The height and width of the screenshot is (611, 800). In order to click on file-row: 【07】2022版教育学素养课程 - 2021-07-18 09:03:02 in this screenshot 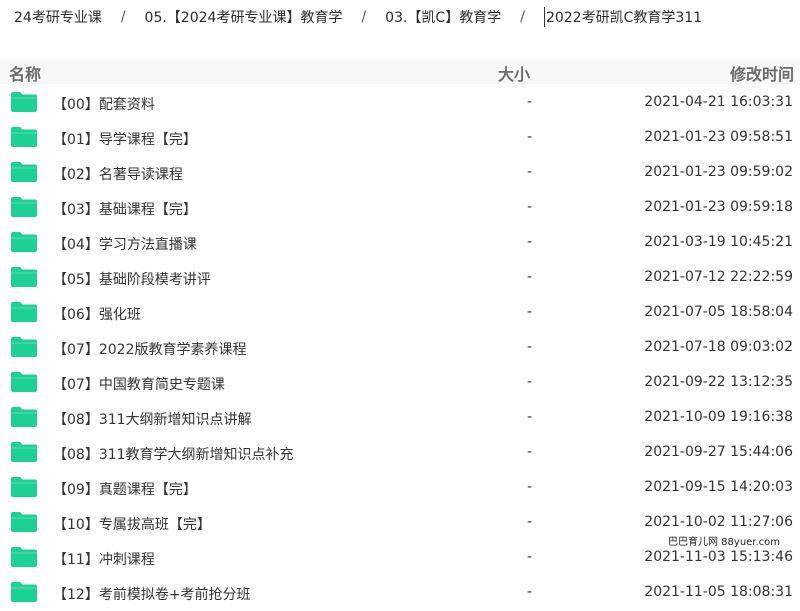, I will do `click(400, 347)`.